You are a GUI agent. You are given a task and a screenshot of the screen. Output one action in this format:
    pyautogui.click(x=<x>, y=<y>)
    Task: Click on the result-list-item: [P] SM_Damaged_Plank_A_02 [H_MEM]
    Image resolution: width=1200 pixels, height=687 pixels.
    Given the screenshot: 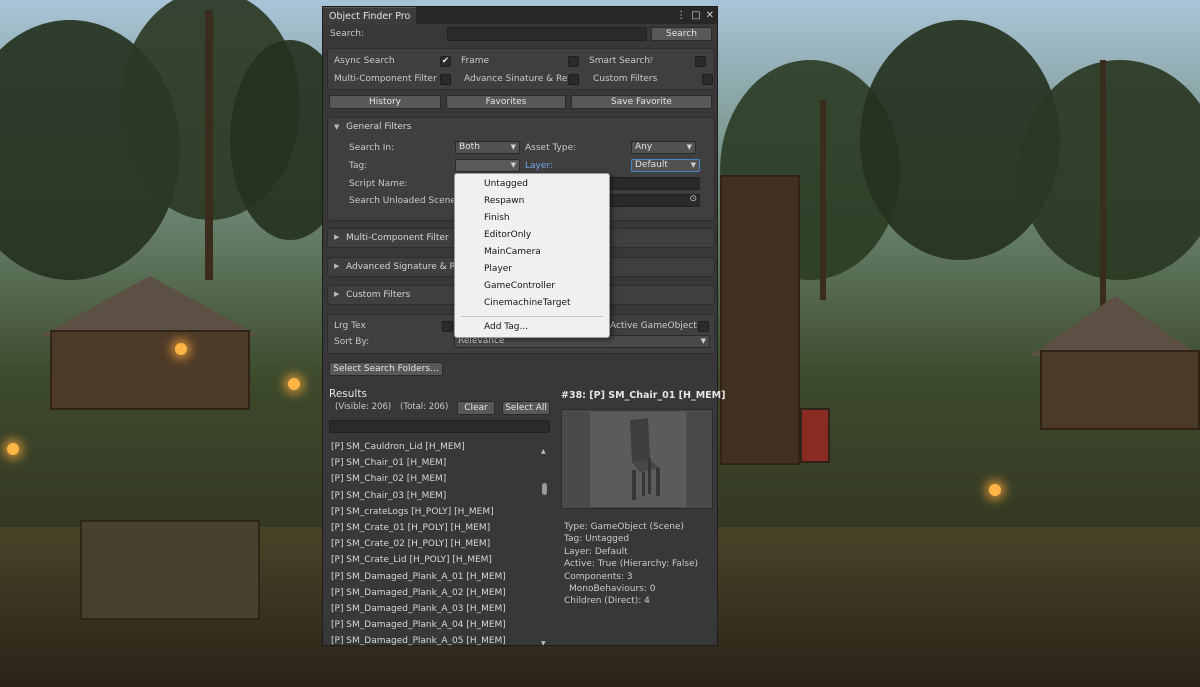 What is the action you would take?
    pyautogui.click(x=418, y=593)
    